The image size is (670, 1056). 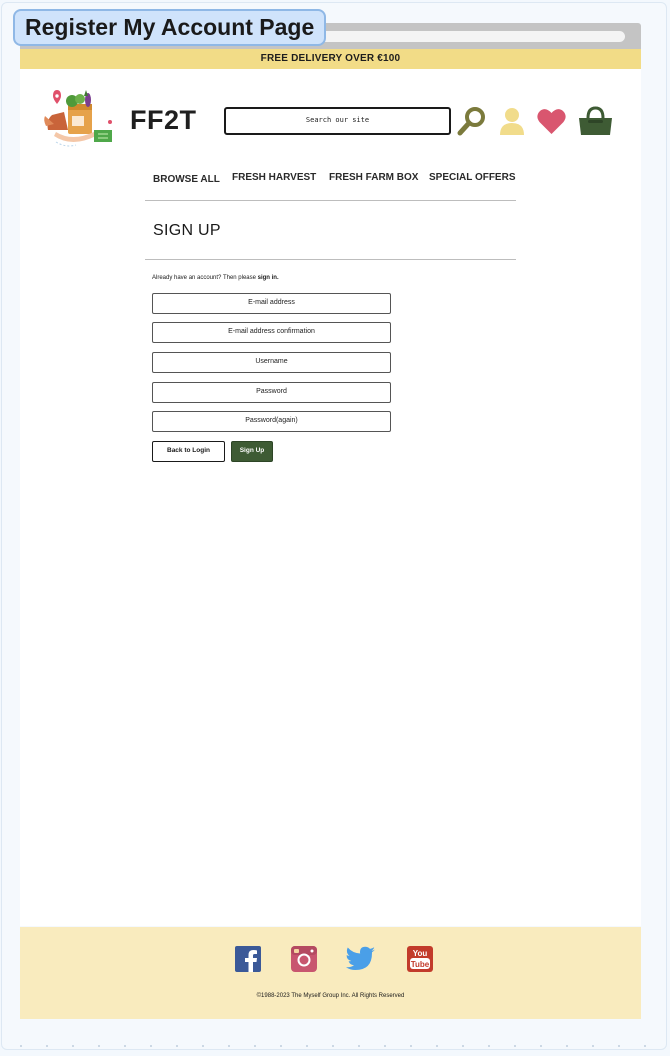 What do you see at coordinates (472, 121) in the screenshot?
I see `magnifier-icon` at bounding box center [472, 121].